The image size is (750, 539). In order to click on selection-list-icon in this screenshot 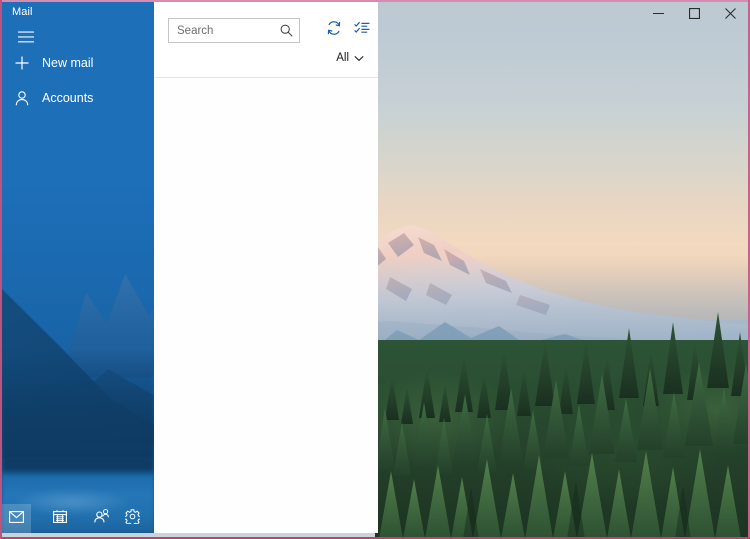, I will do `click(362, 30)`.